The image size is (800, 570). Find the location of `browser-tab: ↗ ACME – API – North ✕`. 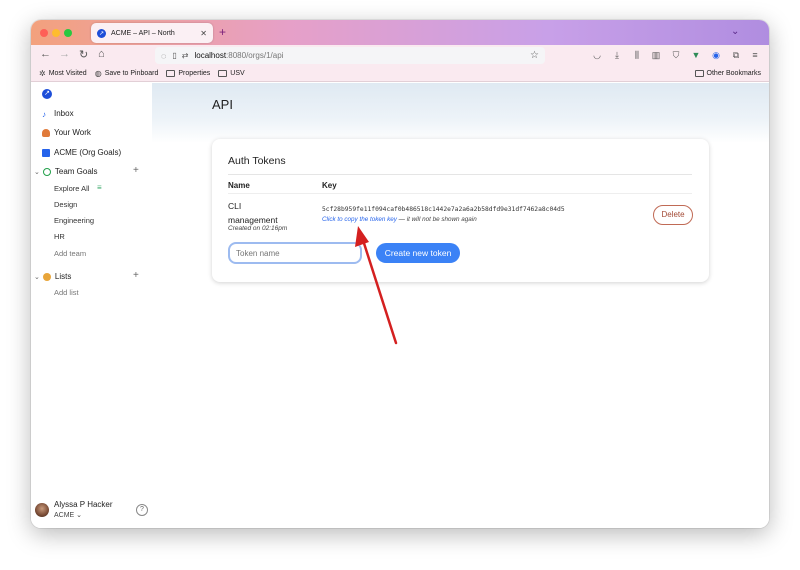

browser-tab: ↗ ACME – API – North ✕ is located at coordinates (152, 33).